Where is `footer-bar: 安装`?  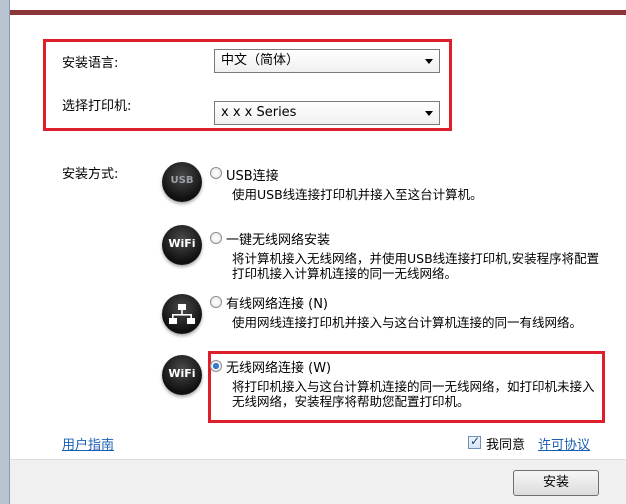
footer-bar: 安装 is located at coordinates (318, 481).